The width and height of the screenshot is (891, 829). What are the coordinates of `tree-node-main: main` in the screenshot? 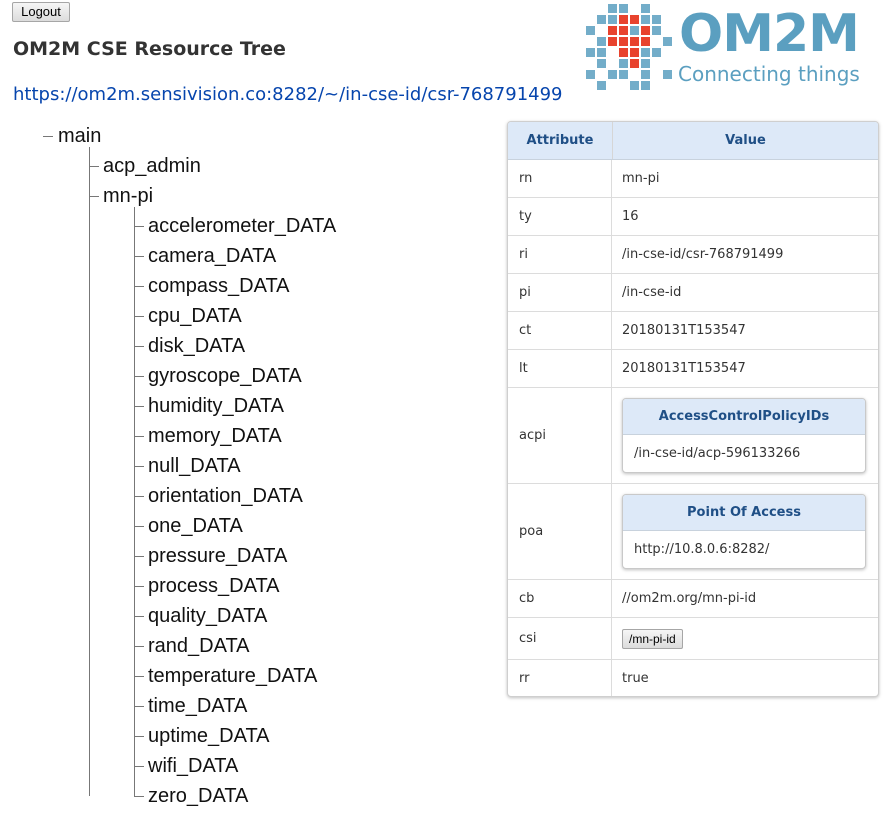 It's located at (79, 136).